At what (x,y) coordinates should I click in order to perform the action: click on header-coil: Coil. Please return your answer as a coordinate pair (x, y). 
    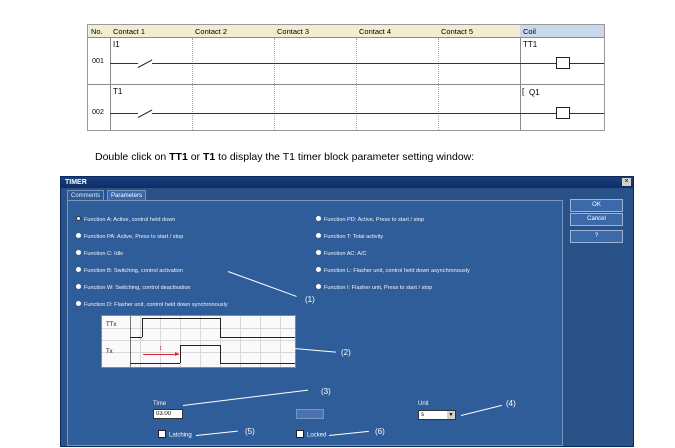
    Looking at the image, I should click on (562, 31).